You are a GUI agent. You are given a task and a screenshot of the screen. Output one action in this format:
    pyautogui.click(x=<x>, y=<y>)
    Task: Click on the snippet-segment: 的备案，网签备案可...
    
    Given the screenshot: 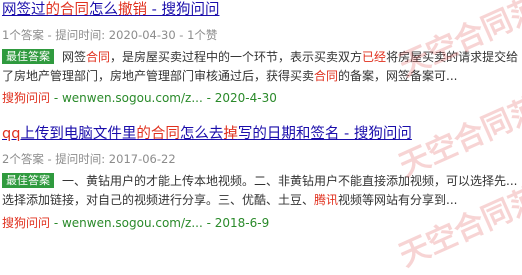 What is the action you would take?
    pyautogui.click(x=398, y=76)
    